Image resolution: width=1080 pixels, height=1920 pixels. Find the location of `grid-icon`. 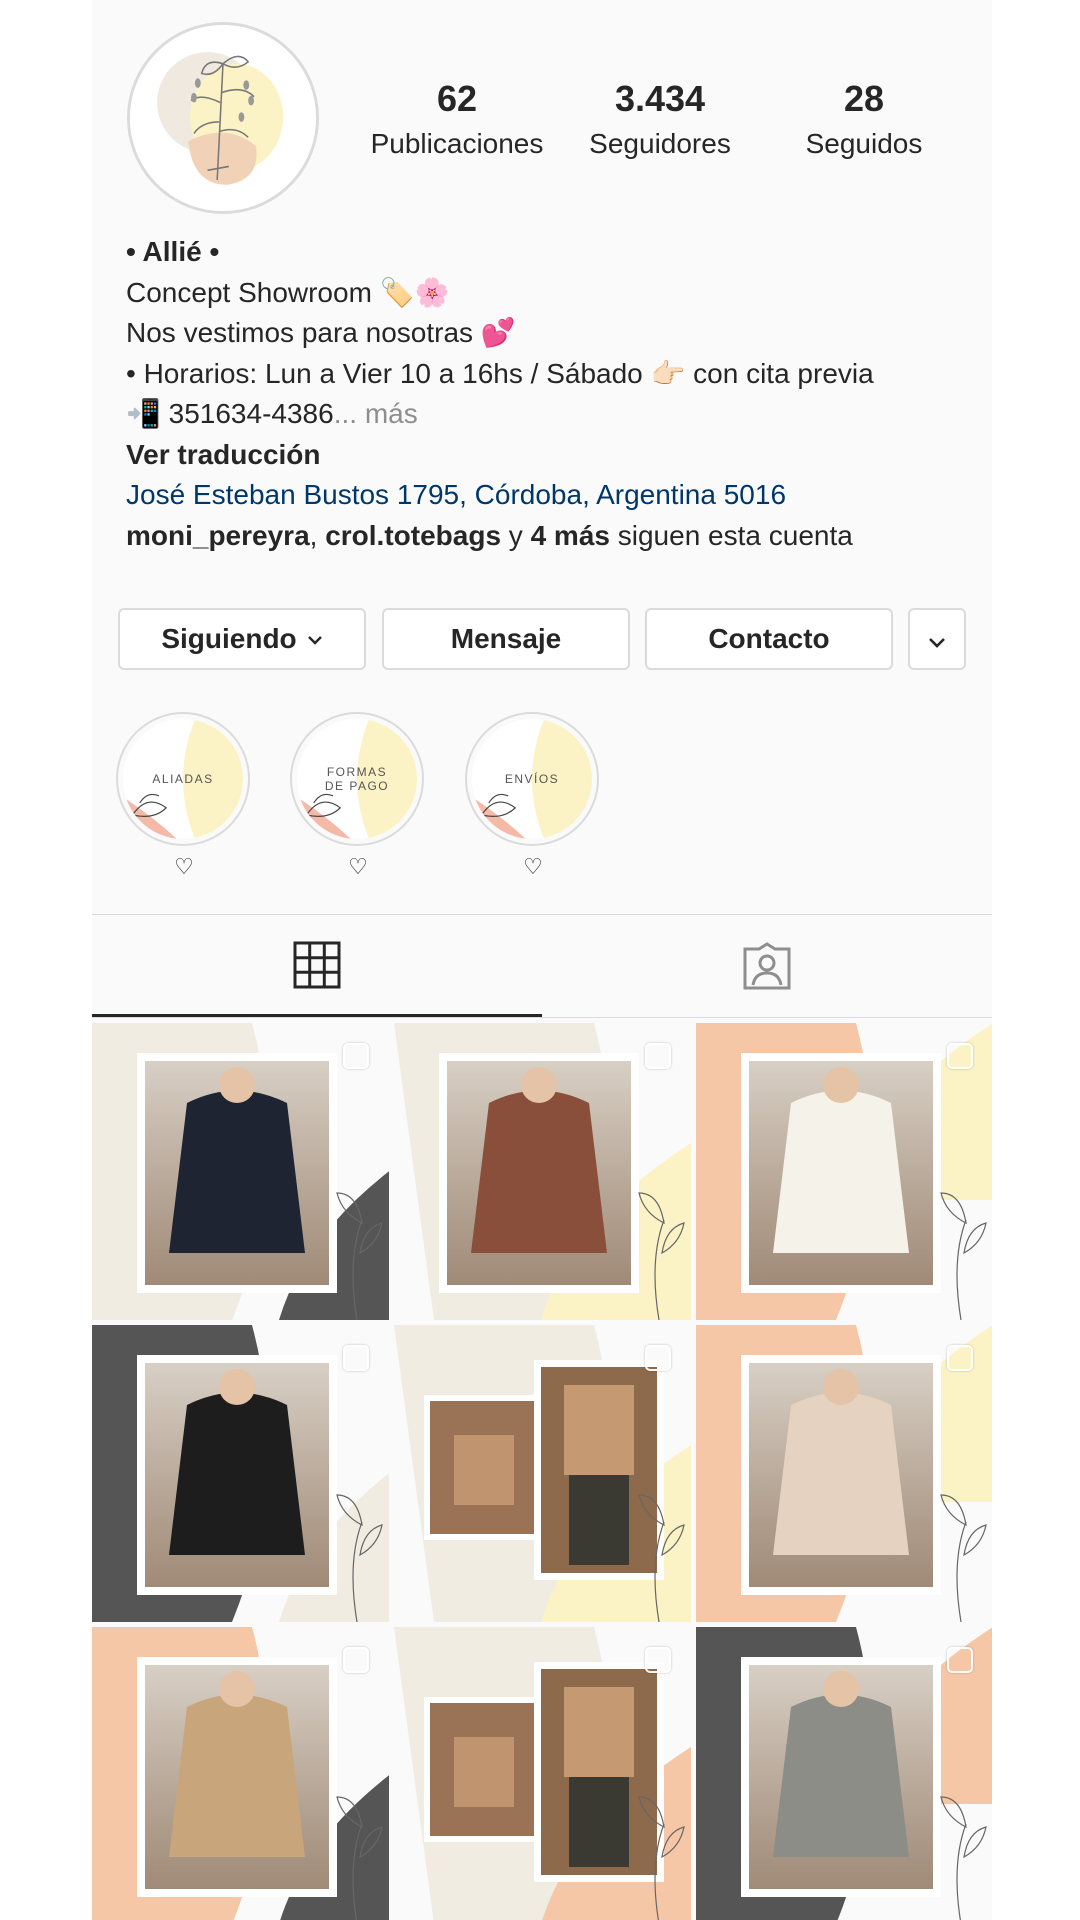

grid-icon is located at coordinates (317, 964).